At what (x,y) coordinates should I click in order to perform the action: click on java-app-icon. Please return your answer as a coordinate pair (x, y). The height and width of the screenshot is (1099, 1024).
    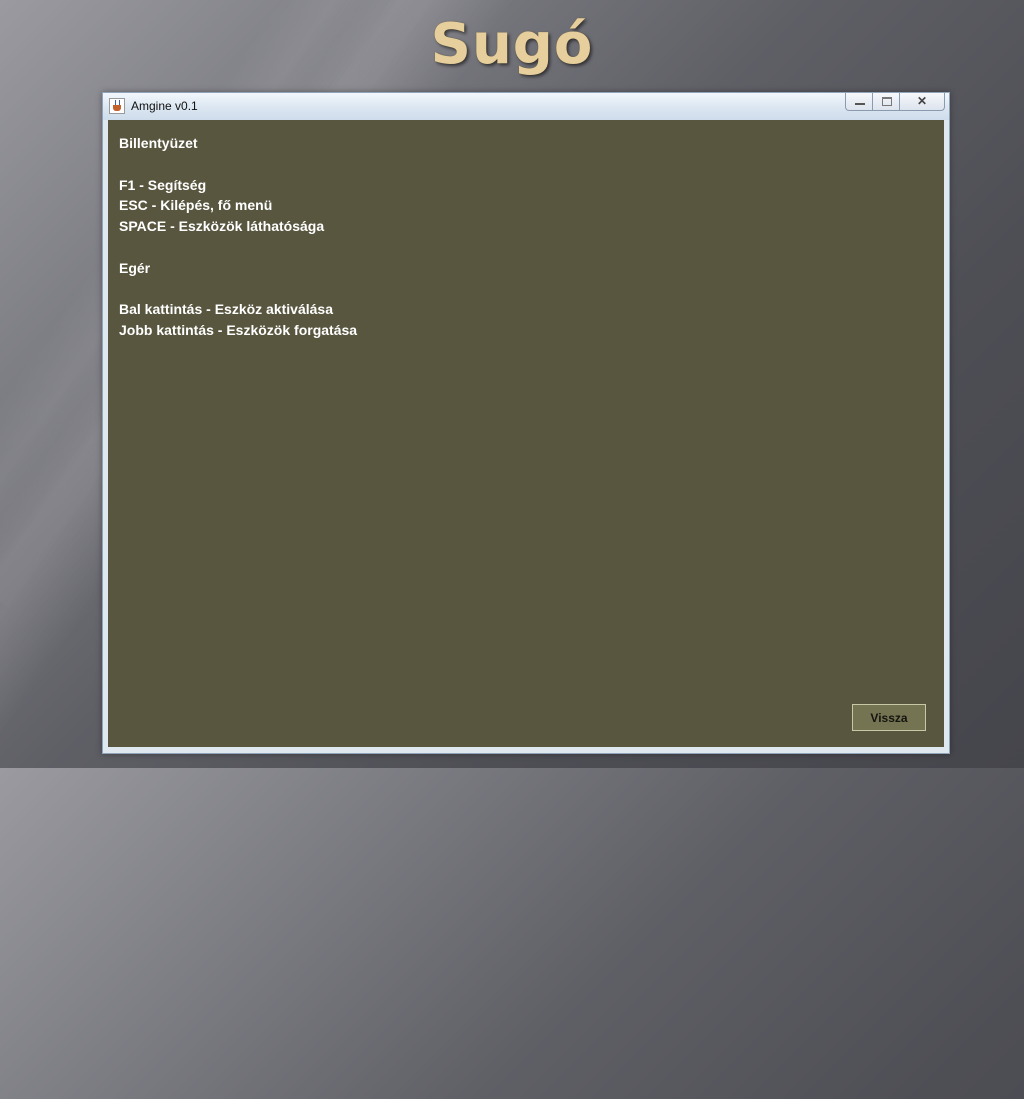
    Looking at the image, I should click on (117, 106).